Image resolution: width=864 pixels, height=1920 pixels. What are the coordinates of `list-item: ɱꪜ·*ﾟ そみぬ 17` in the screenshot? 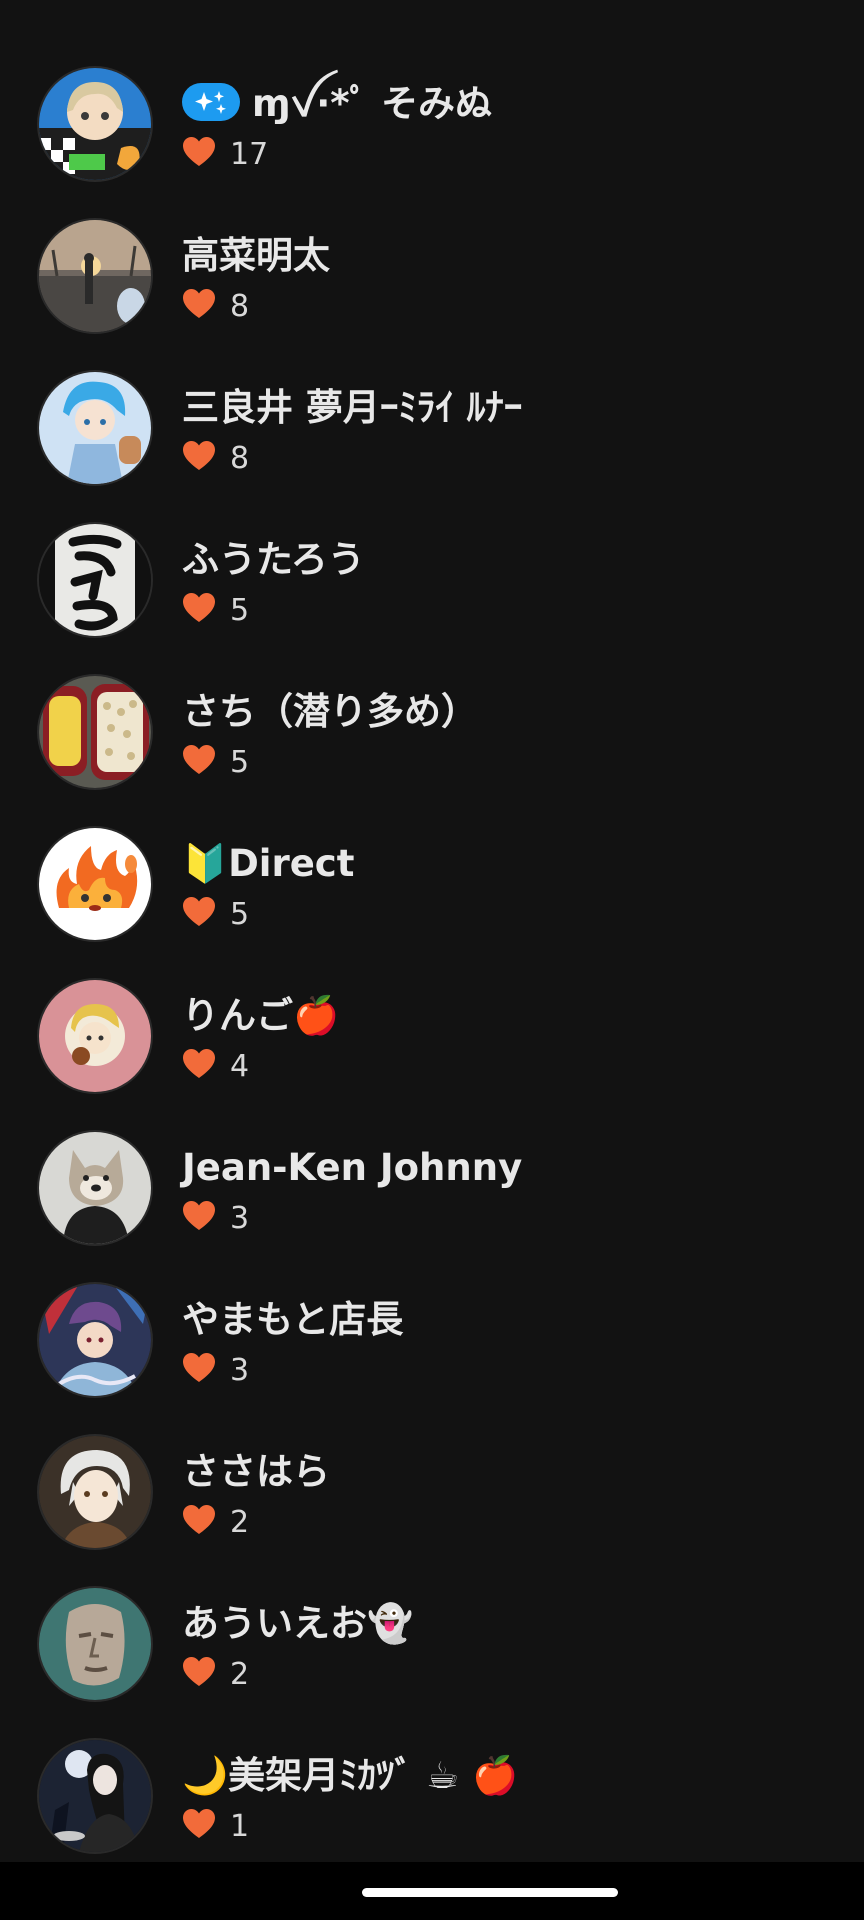 It's located at (432, 126).